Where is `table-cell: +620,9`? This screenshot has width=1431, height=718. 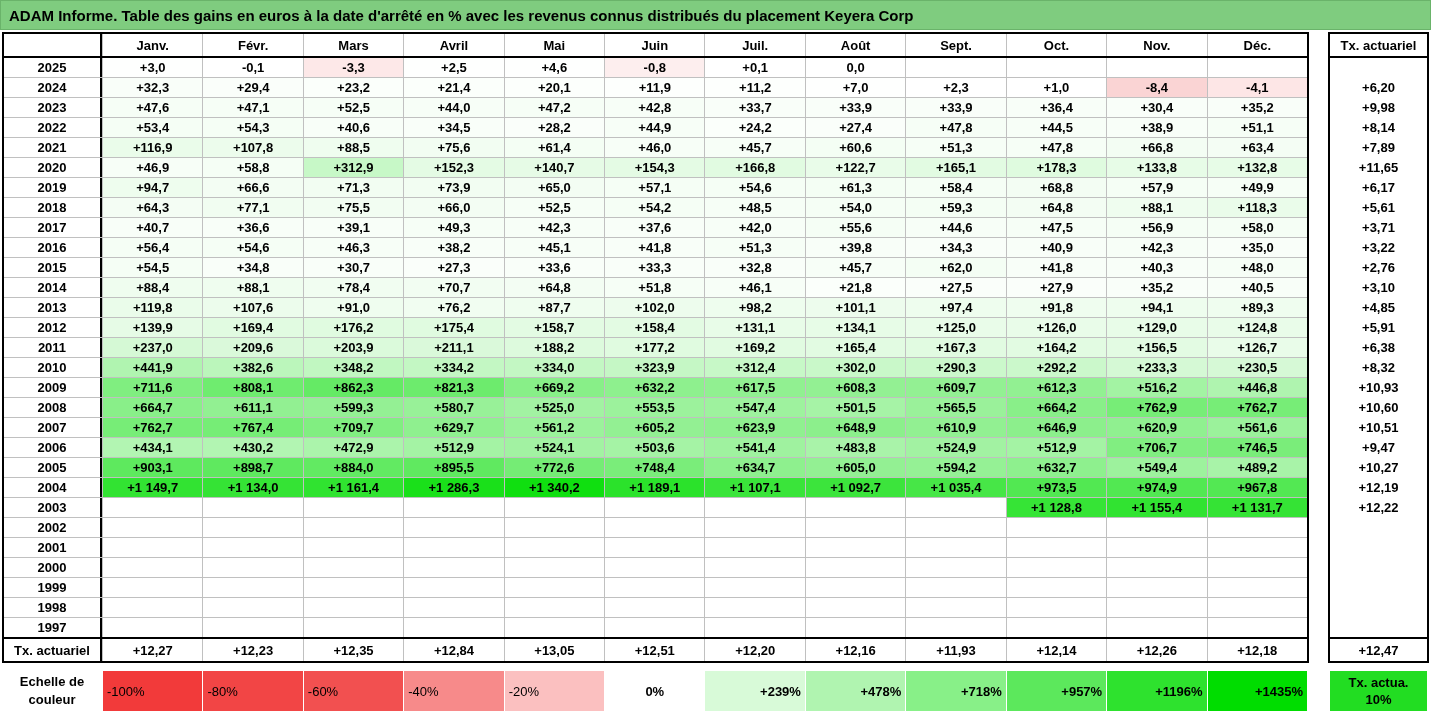
table-cell: +620,9 is located at coordinates (1157, 427).